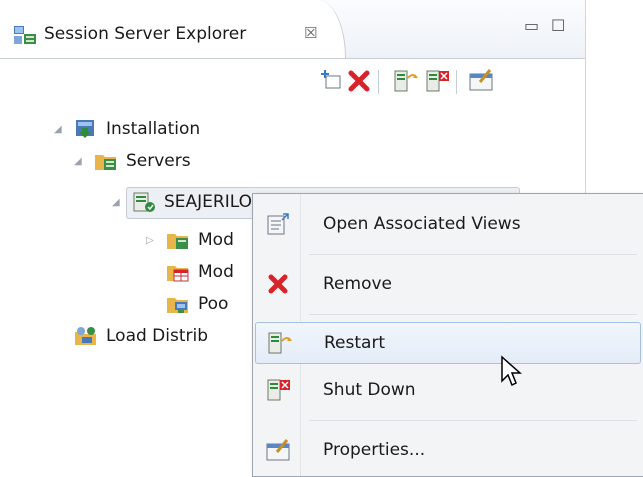 The image size is (643, 477). I want to click on close-icon: ☒, so click(310, 33).